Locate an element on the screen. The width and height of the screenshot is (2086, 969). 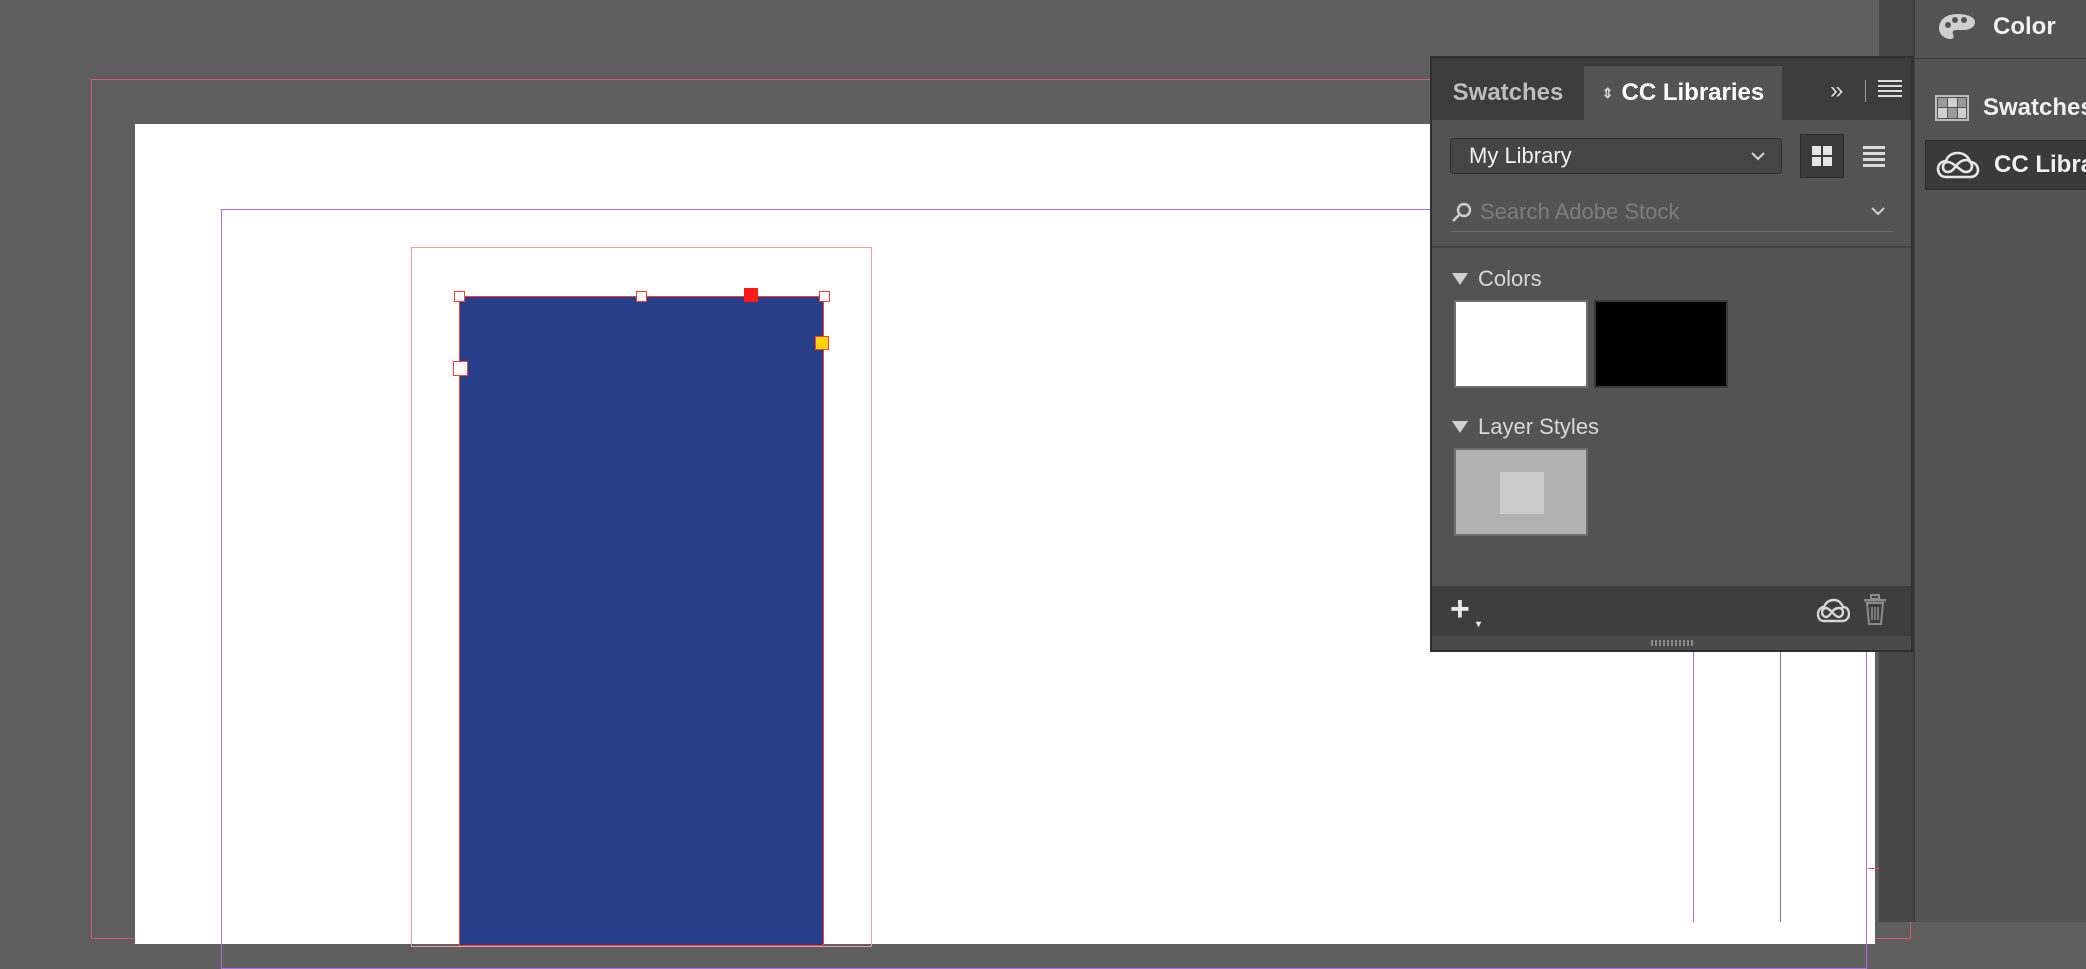
search-input is located at coordinates (1665, 212).